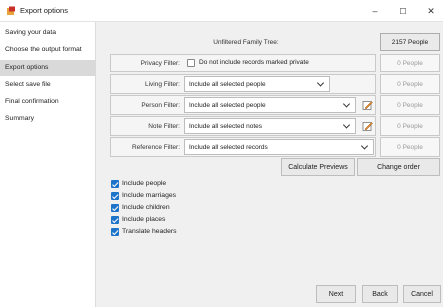 This screenshot has width=443, height=307. I want to click on note-count: 0 People, so click(410, 126).